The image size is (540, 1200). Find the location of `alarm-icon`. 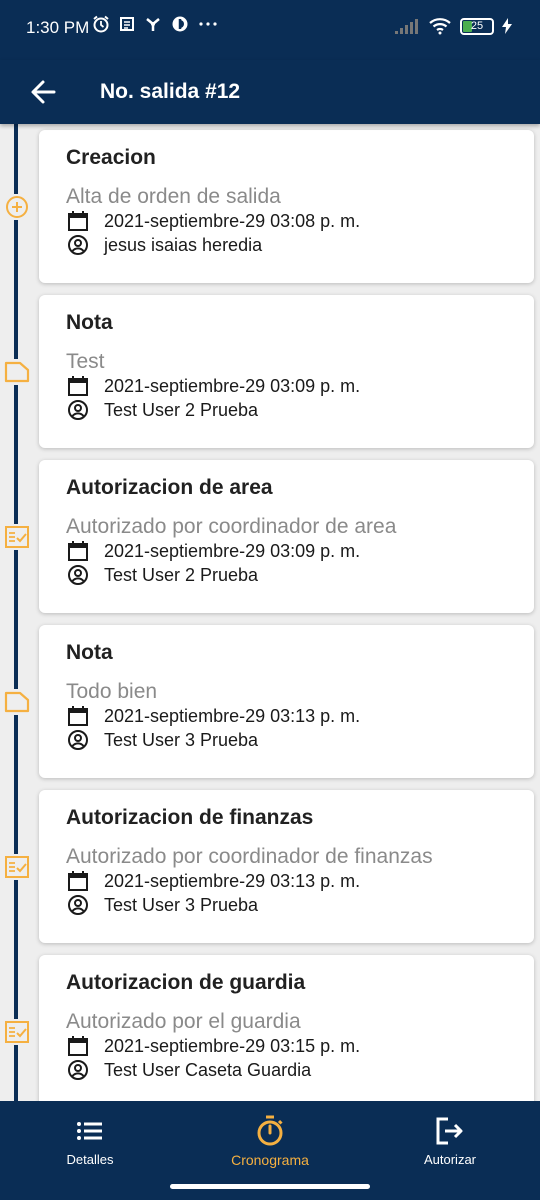

alarm-icon is located at coordinates (101, 24).